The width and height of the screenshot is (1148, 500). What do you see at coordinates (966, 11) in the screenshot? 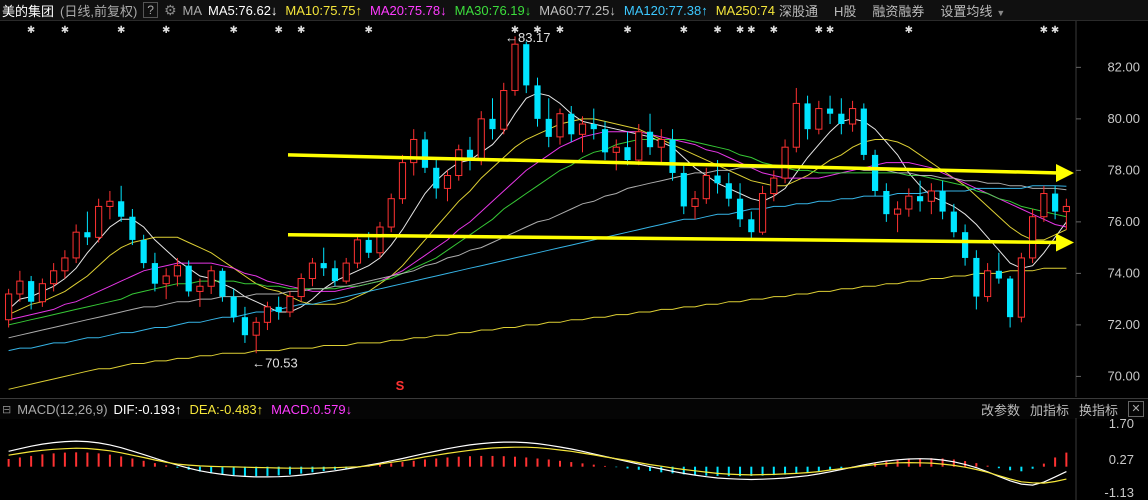
I see `header-menu-item: 设置均线` at bounding box center [966, 11].